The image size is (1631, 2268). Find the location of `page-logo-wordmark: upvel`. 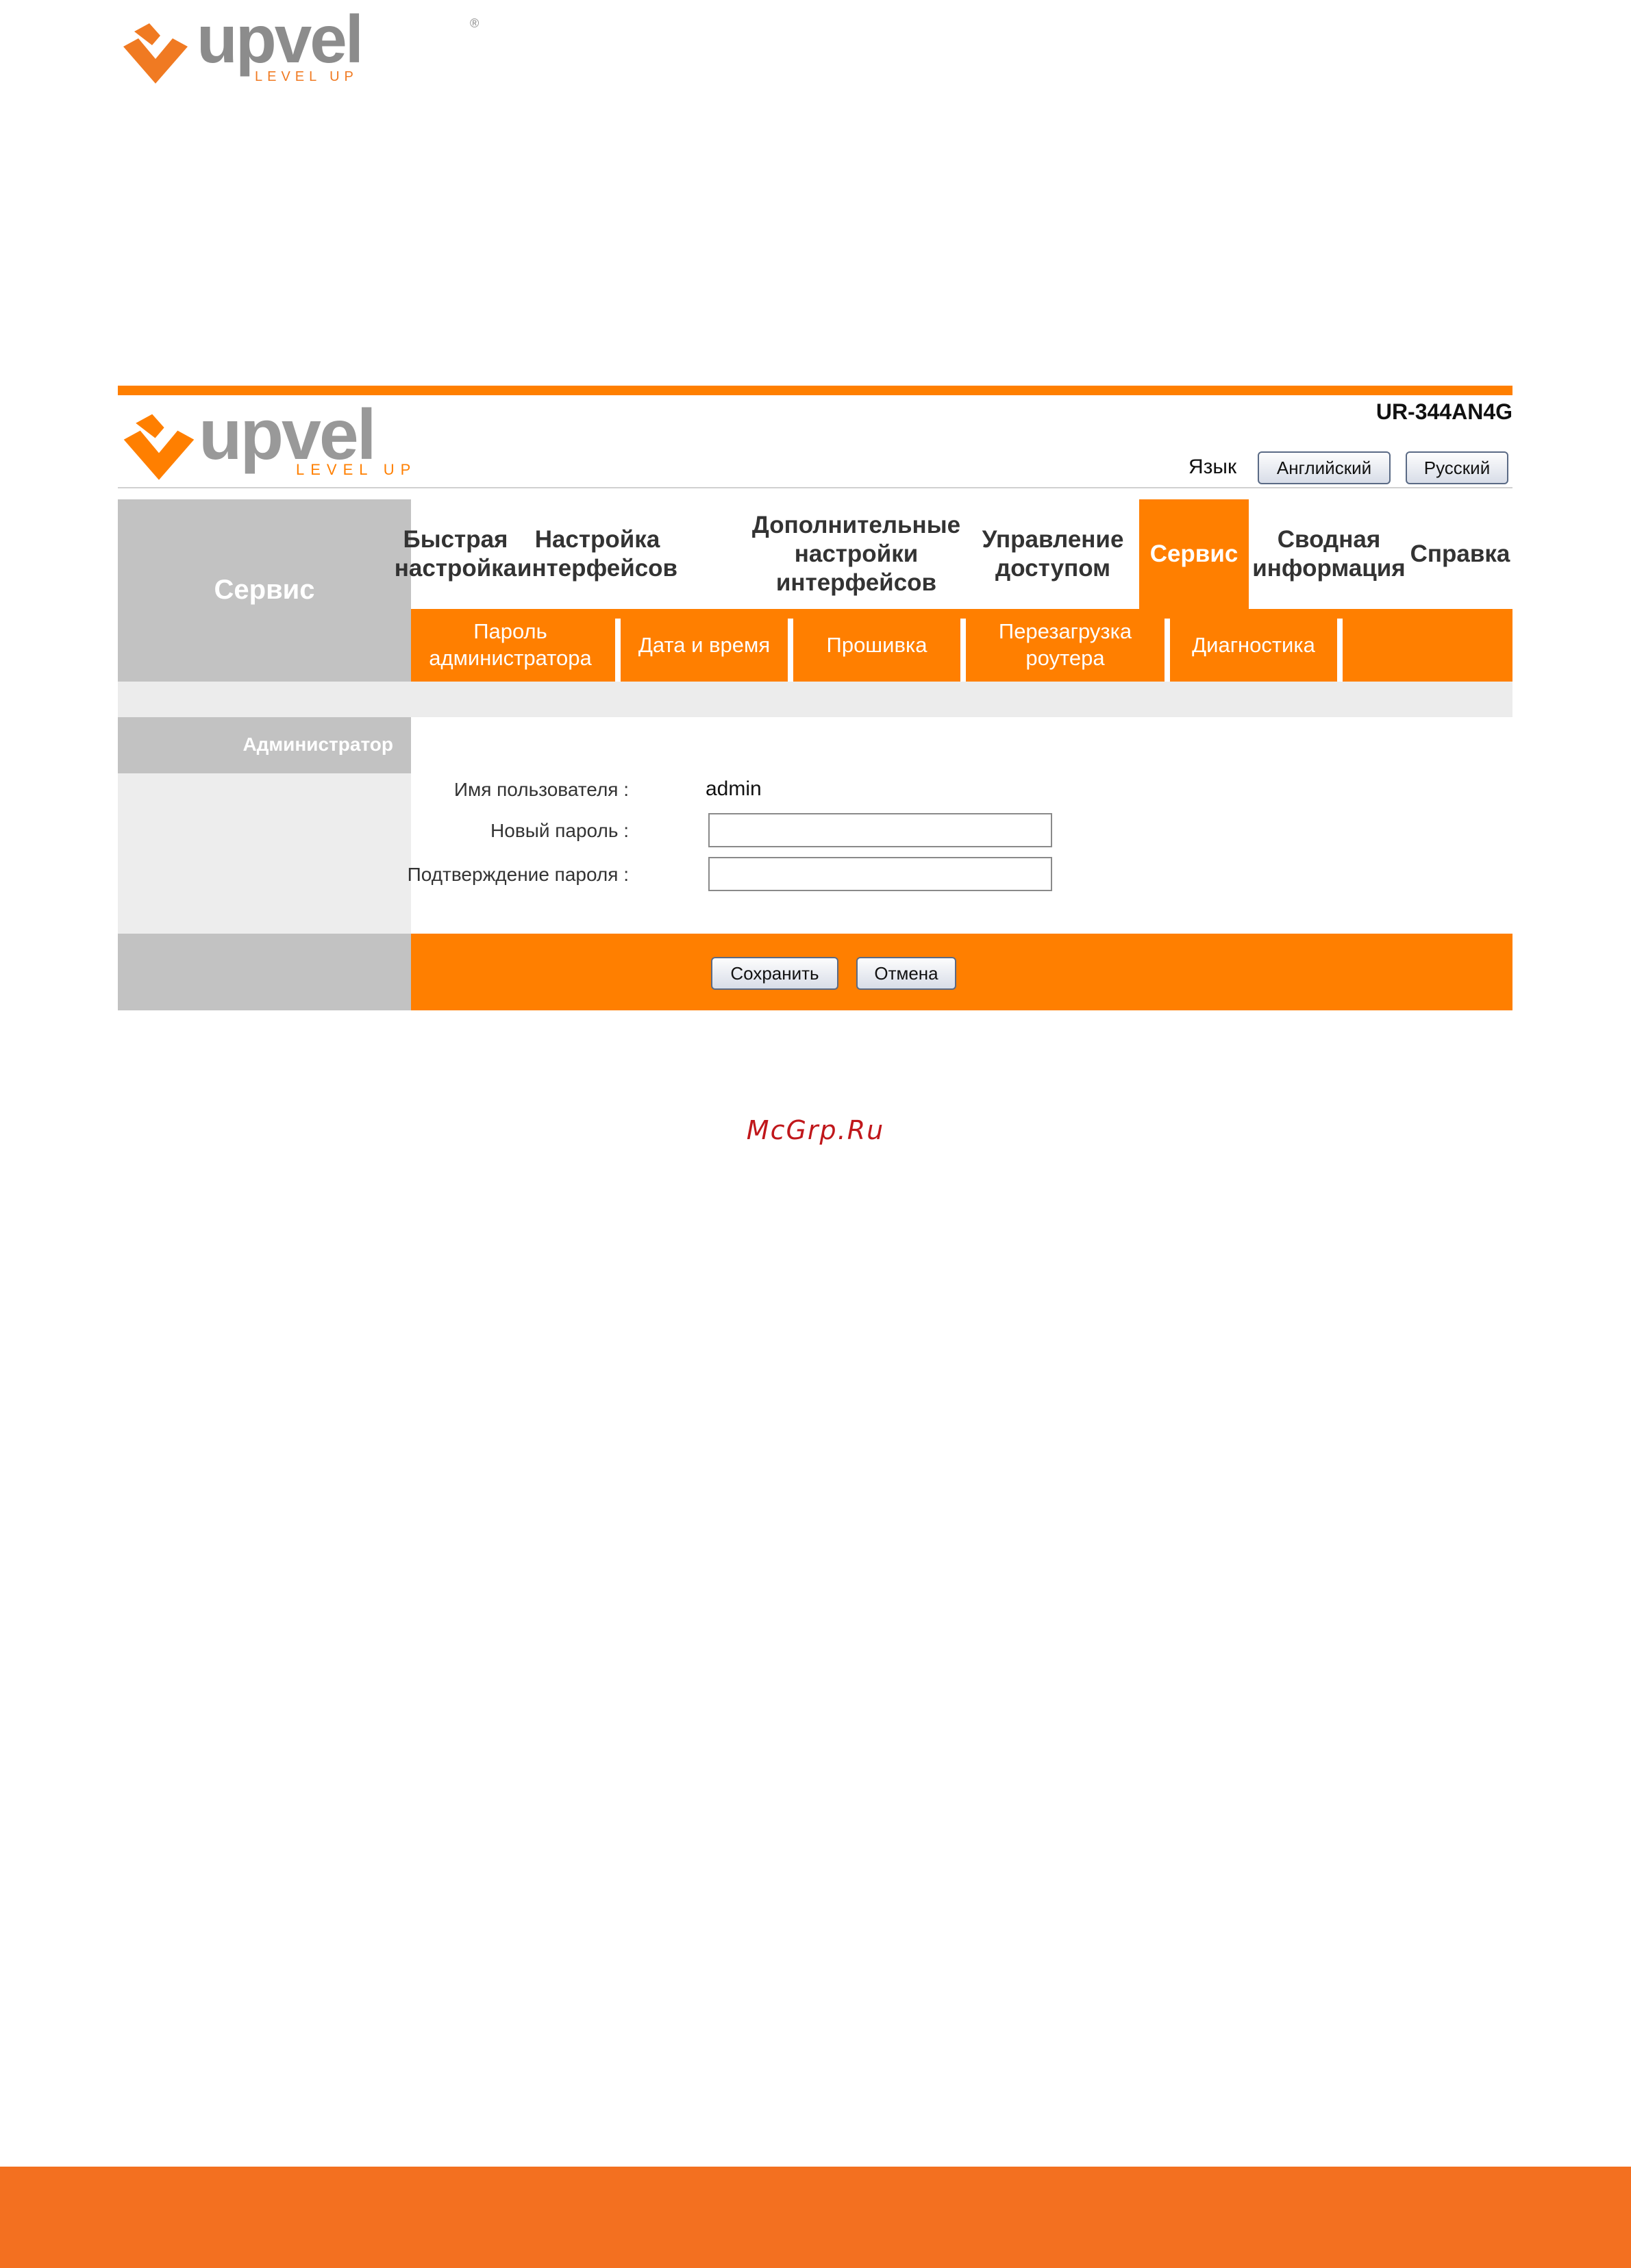

page-logo-wordmark: upvel is located at coordinates (280, 39).